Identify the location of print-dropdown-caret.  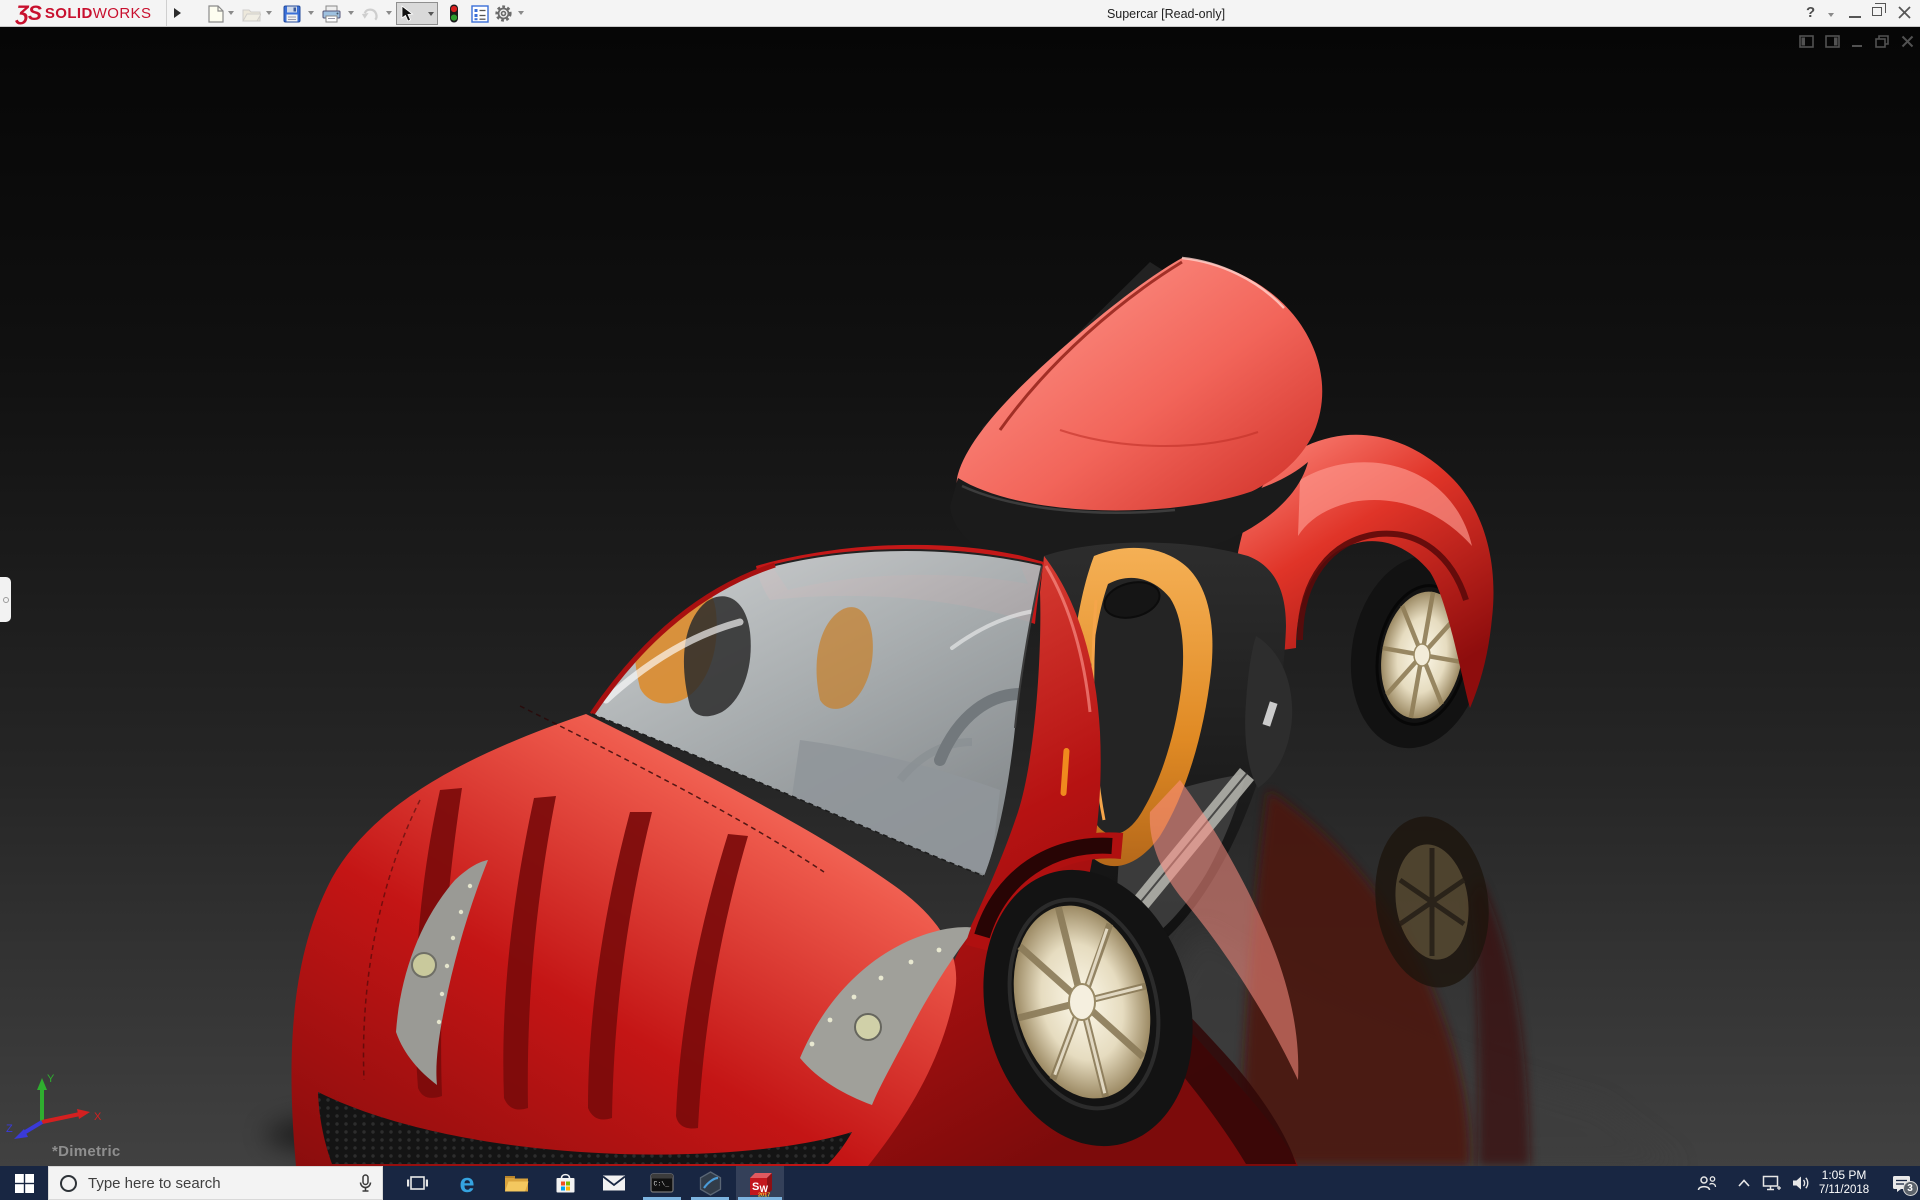
(351, 13).